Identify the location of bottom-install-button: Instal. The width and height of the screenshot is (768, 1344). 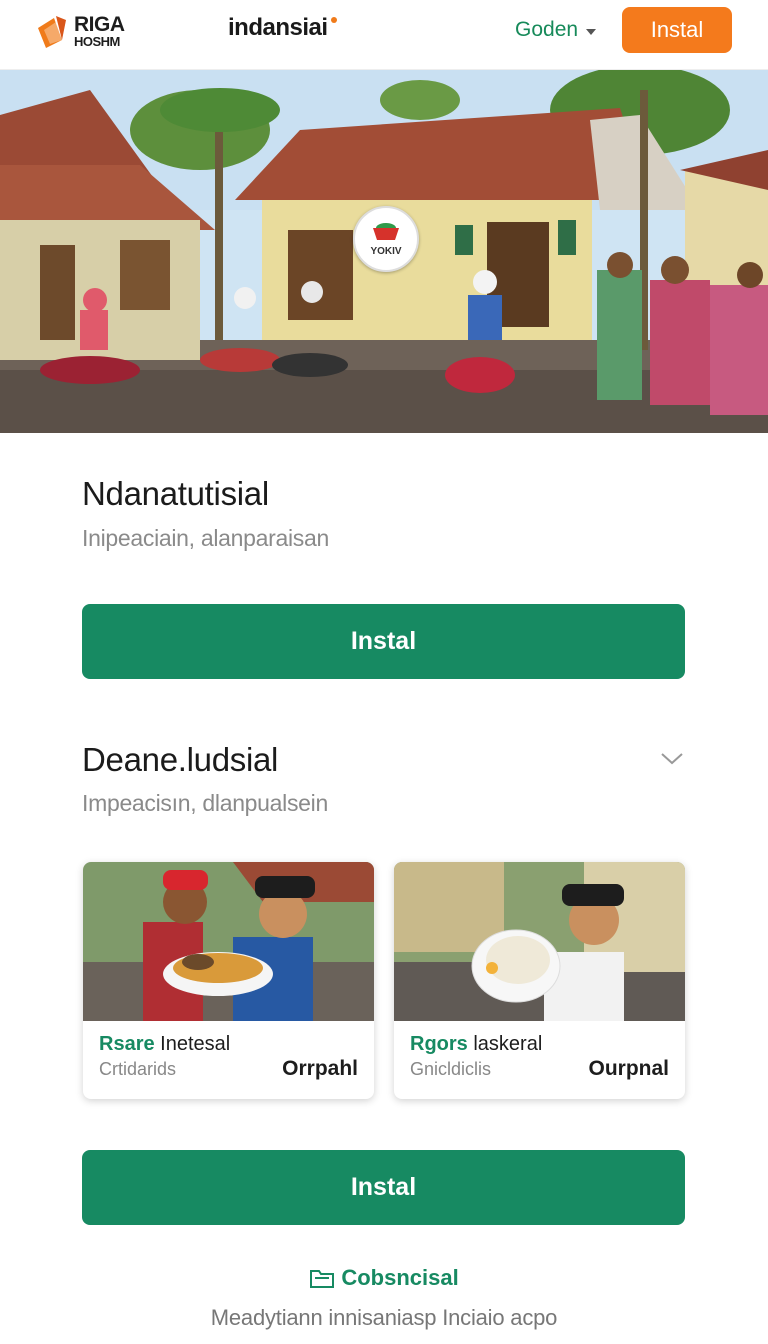
(383, 1187).